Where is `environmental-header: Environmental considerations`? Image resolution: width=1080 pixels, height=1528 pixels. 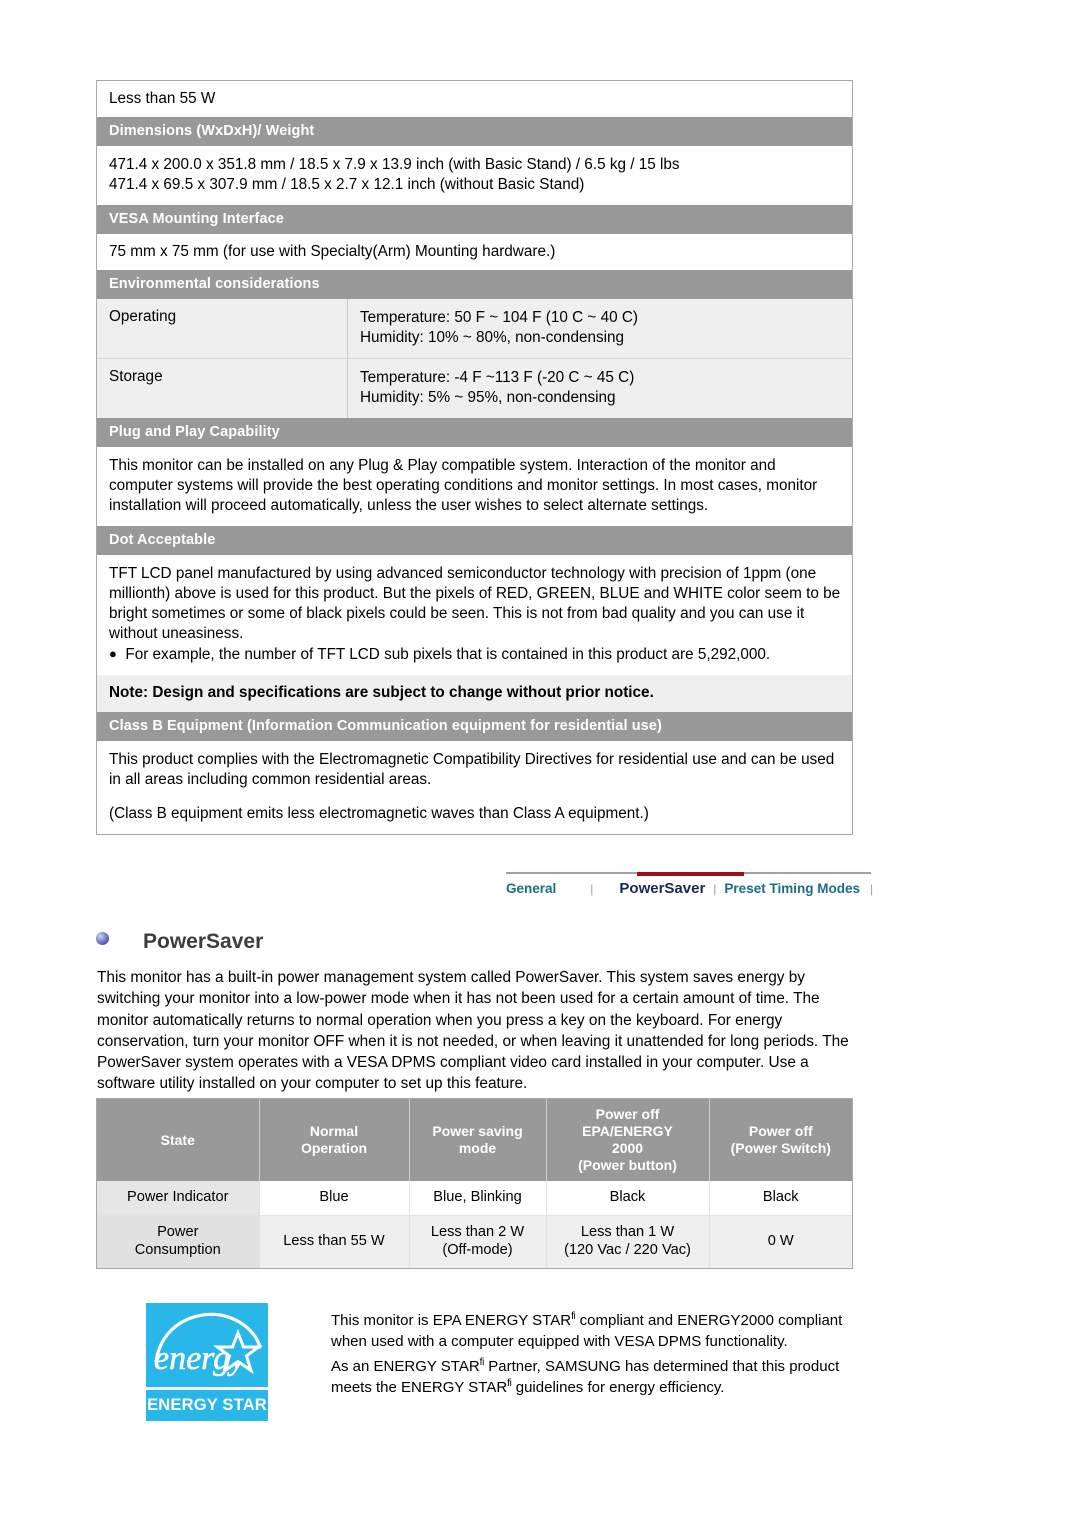 environmental-header: Environmental considerations is located at coordinates (474, 284).